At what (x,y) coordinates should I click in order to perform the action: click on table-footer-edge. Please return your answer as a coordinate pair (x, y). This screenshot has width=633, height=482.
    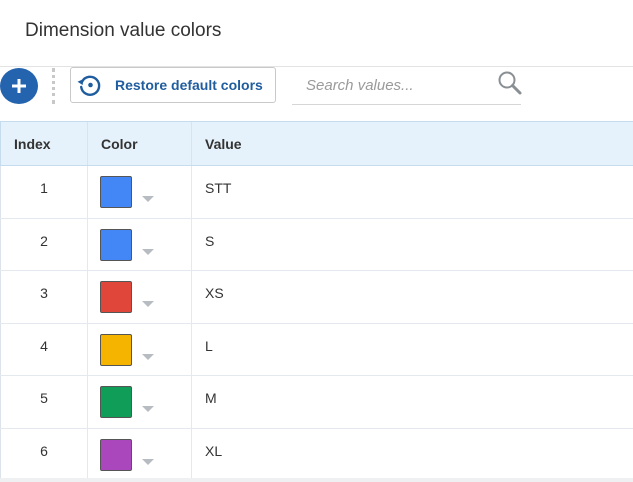
    Looking at the image, I should click on (316, 480).